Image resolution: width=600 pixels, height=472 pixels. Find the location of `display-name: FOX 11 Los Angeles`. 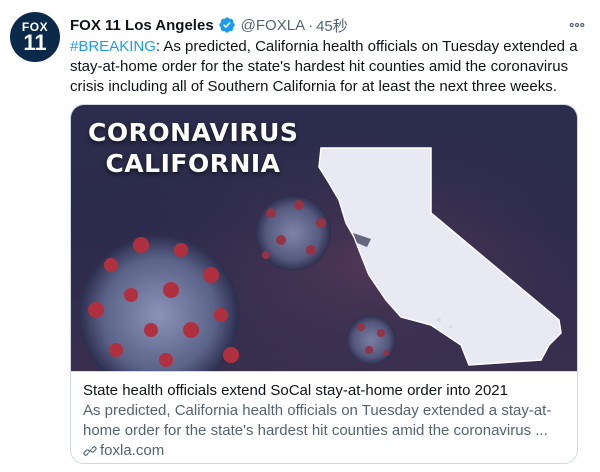

display-name: FOX 11 Los Angeles is located at coordinates (142, 25).